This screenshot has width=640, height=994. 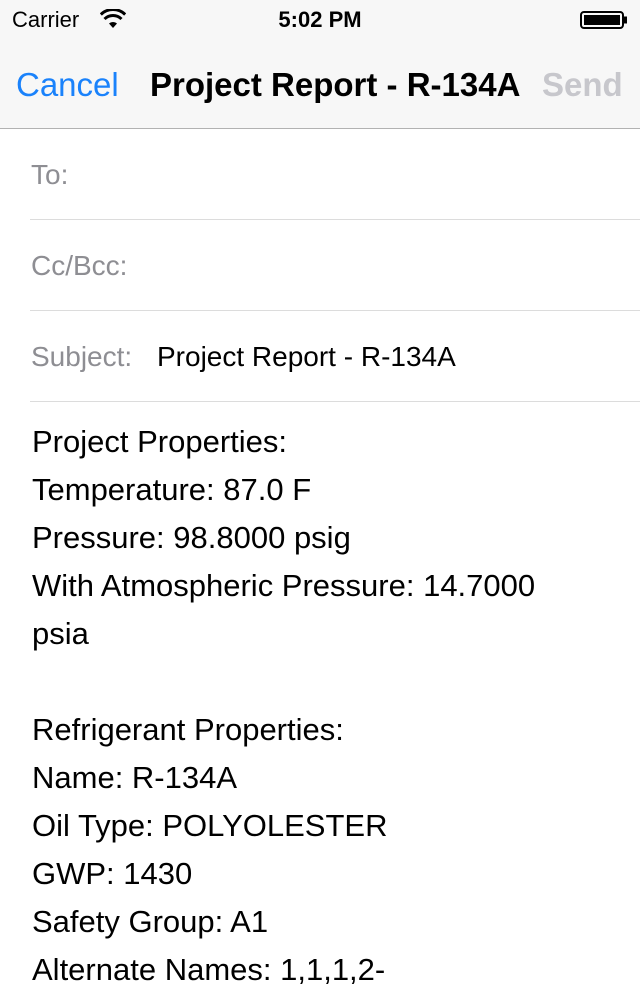 What do you see at coordinates (335, 265) in the screenshot?
I see `cc-bcc-field: Cc/Bcc:` at bounding box center [335, 265].